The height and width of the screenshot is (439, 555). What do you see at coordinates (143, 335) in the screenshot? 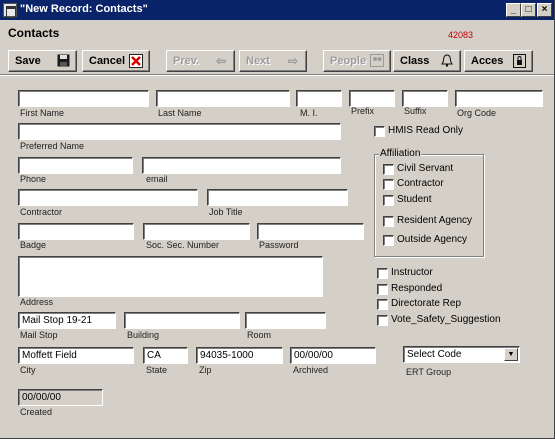
I see `building-label: Building` at bounding box center [143, 335].